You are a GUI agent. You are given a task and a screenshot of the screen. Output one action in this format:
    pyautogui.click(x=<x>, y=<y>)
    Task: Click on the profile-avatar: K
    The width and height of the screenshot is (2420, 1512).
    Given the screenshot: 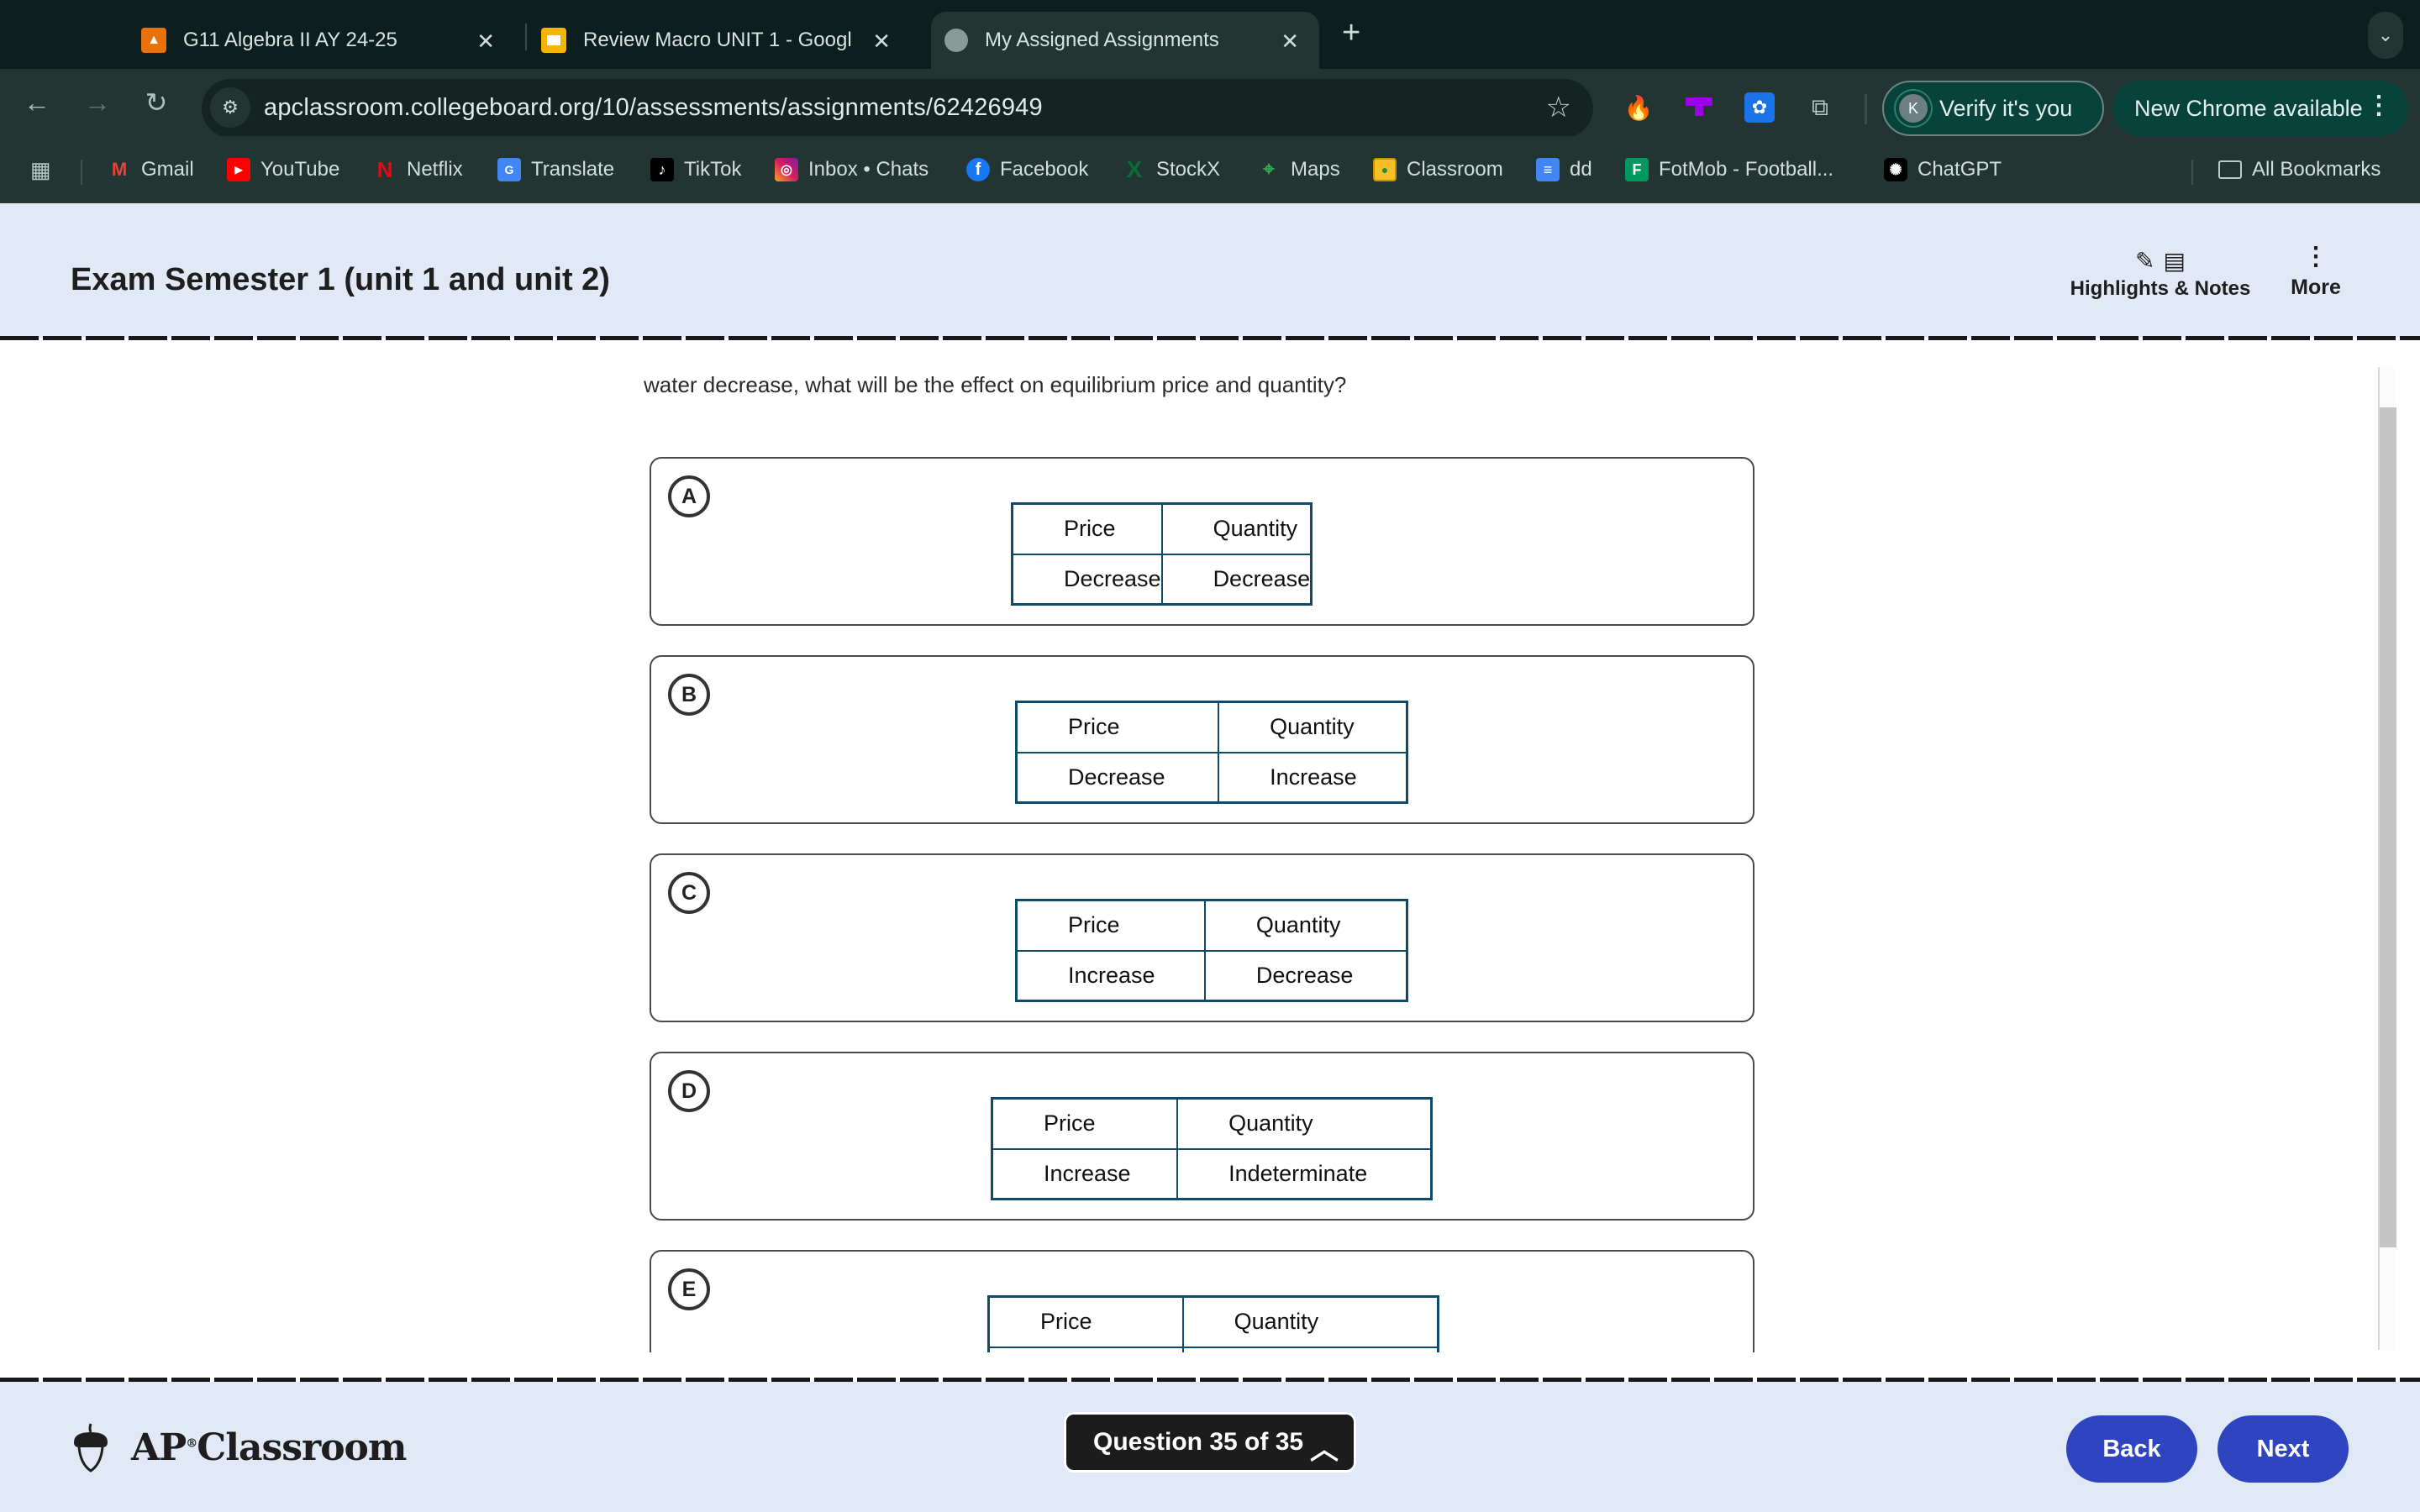 What is the action you would take?
    pyautogui.click(x=1914, y=108)
    